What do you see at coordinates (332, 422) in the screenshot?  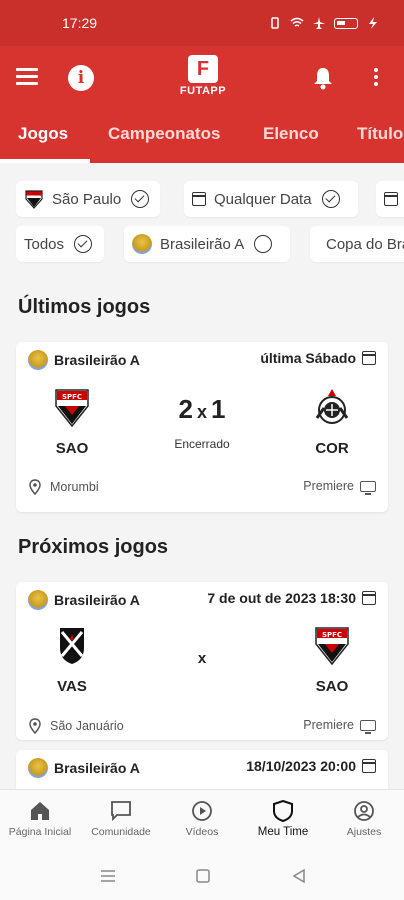 I see `away-team: COR` at bounding box center [332, 422].